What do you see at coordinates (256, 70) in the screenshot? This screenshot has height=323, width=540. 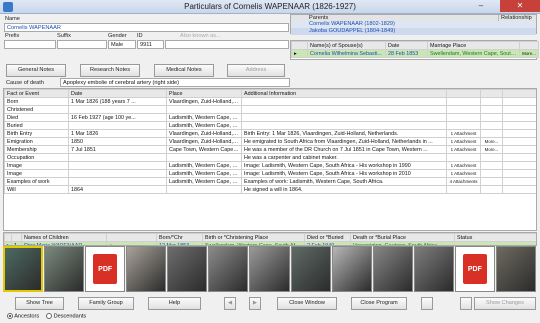 I see `address-button: Address` at bounding box center [256, 70].